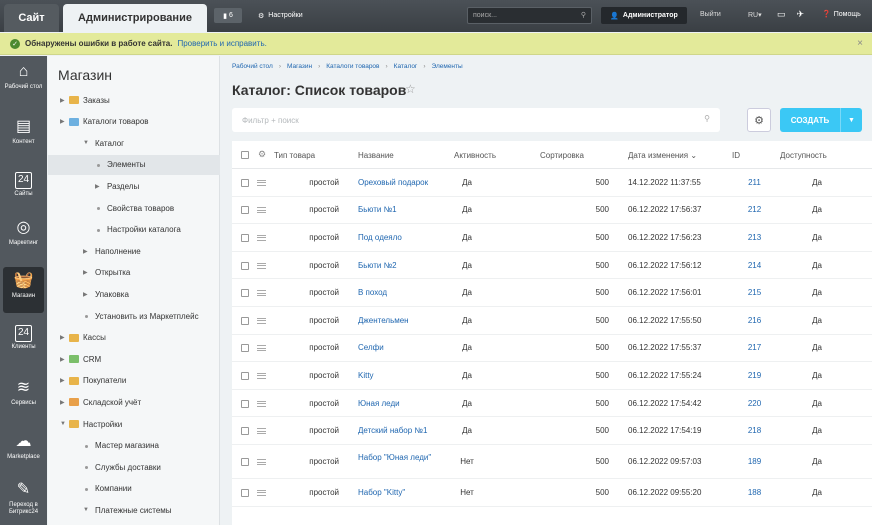 Image resolution: width=872 pixels, height=525 pixels. Describe the element at coordinates (262, 154) in the screenshot. I see `gear-icon: ⚙` at that location.